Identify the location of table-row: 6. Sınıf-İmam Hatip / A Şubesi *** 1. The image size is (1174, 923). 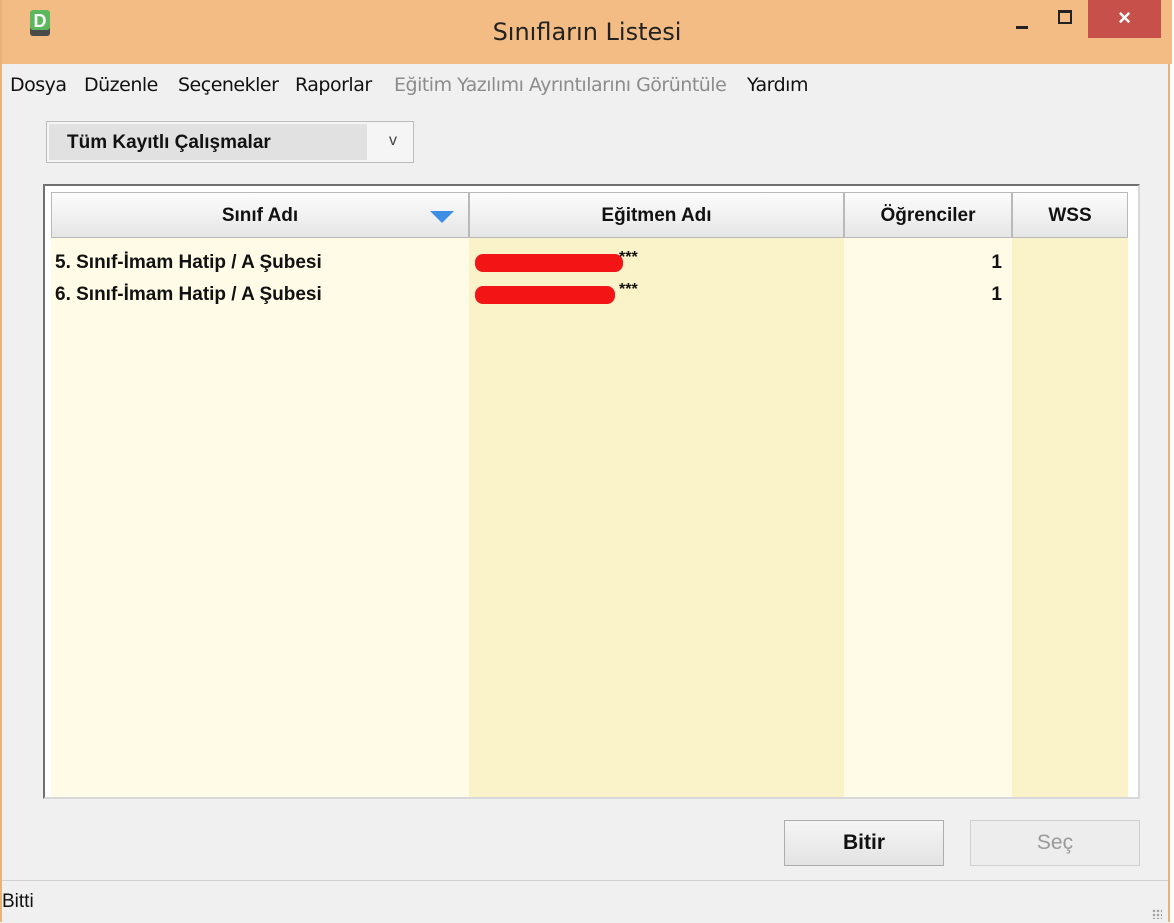
(592, 294).